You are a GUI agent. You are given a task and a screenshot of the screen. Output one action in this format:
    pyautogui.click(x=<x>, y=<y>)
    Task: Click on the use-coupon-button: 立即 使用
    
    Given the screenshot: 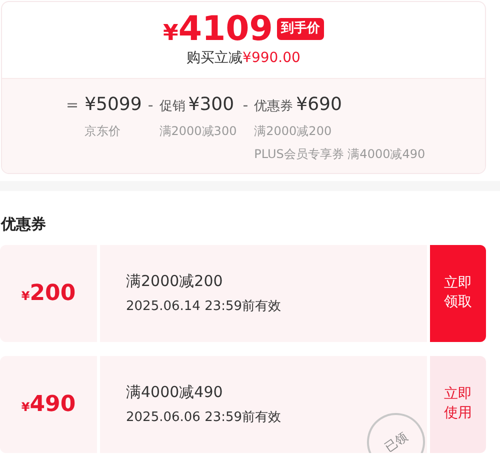 What is the action you would take?
    pyautogui.click(x=458, y=404)
    